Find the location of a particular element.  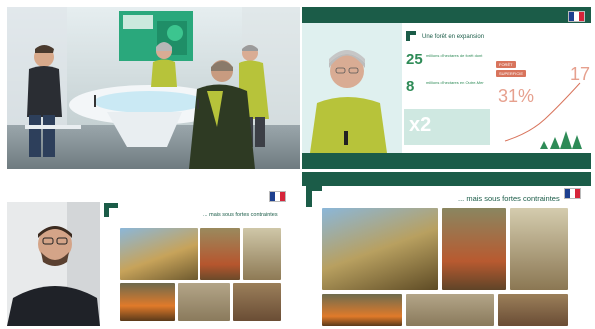

slide-title-small: ... mais sous fortes contraintes is located at coordinates (240, 215).